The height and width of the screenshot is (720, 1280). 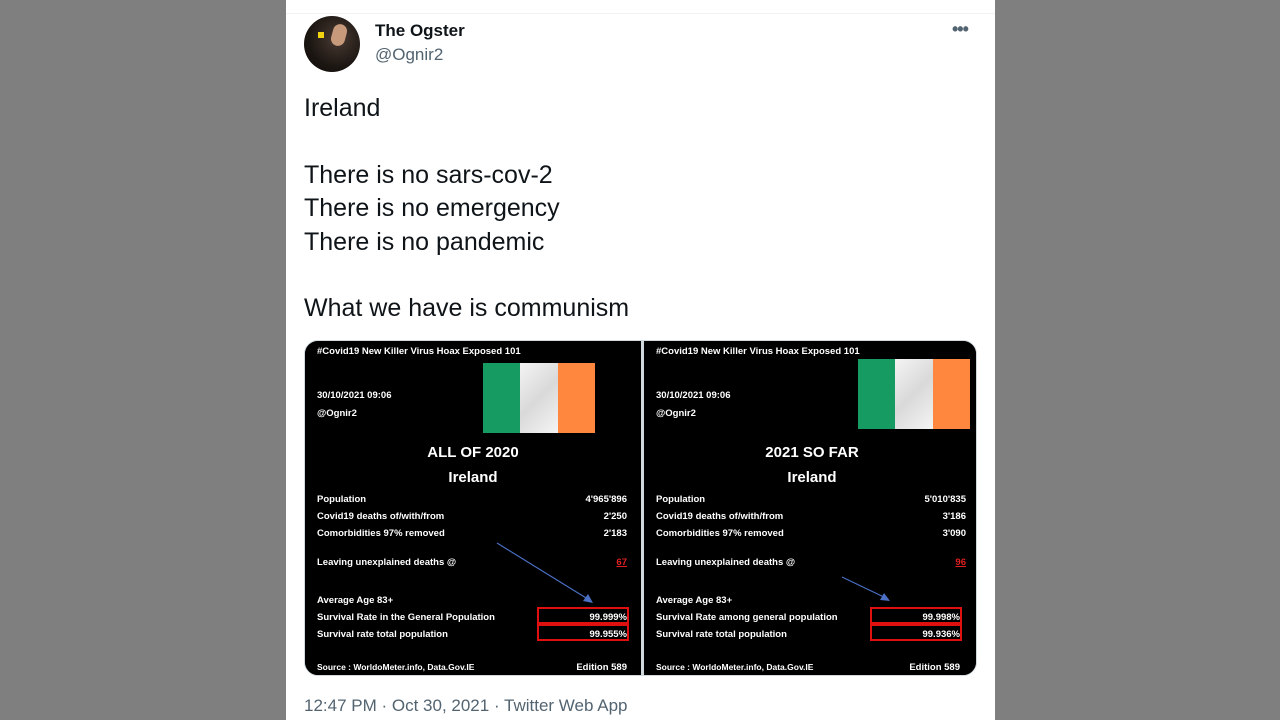 What do you see at coordinates (615, 533) in the screenshot?
I see `comorbidities-value: 2'183` at bounding box center [615, 533].